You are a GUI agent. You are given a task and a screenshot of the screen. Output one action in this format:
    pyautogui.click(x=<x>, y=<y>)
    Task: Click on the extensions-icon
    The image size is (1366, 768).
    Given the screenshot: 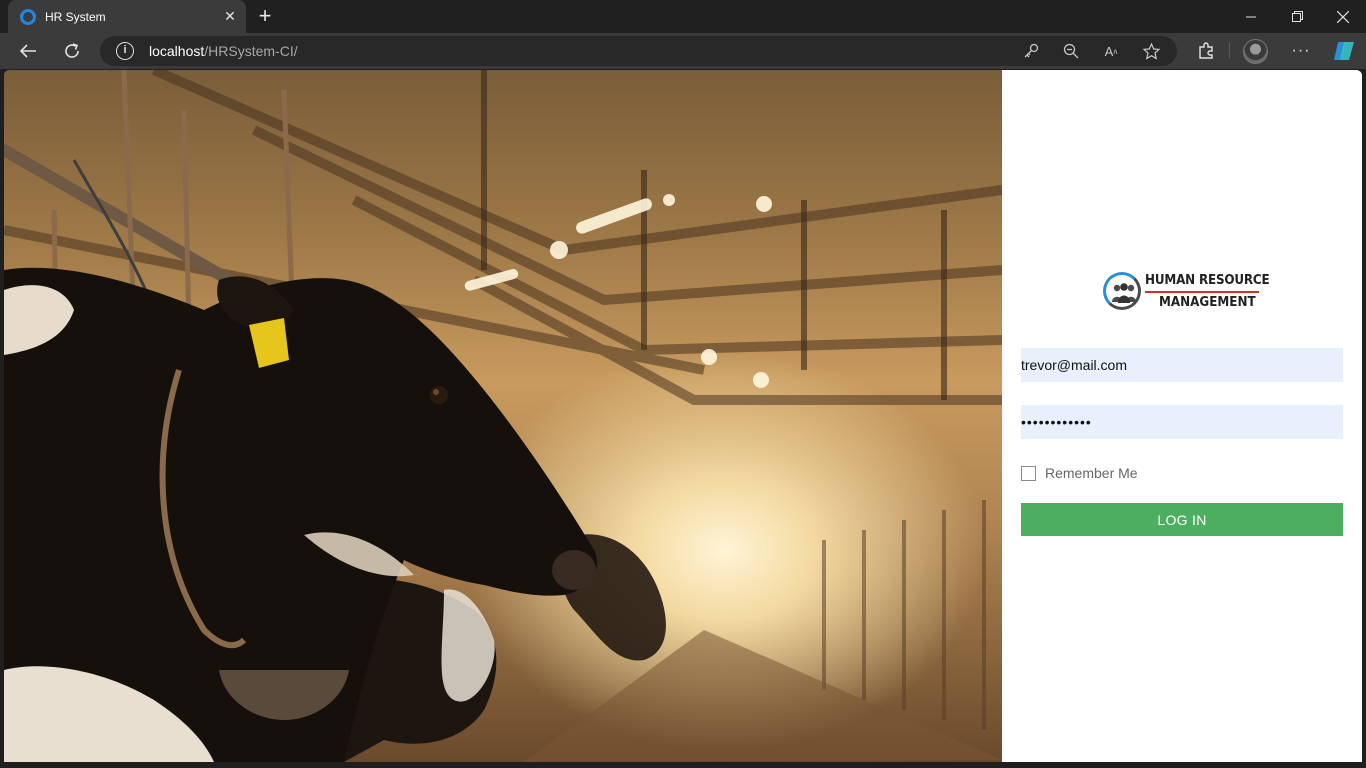 What is the action you would take?
    pyautogui.click(x=1206, y=51)
    